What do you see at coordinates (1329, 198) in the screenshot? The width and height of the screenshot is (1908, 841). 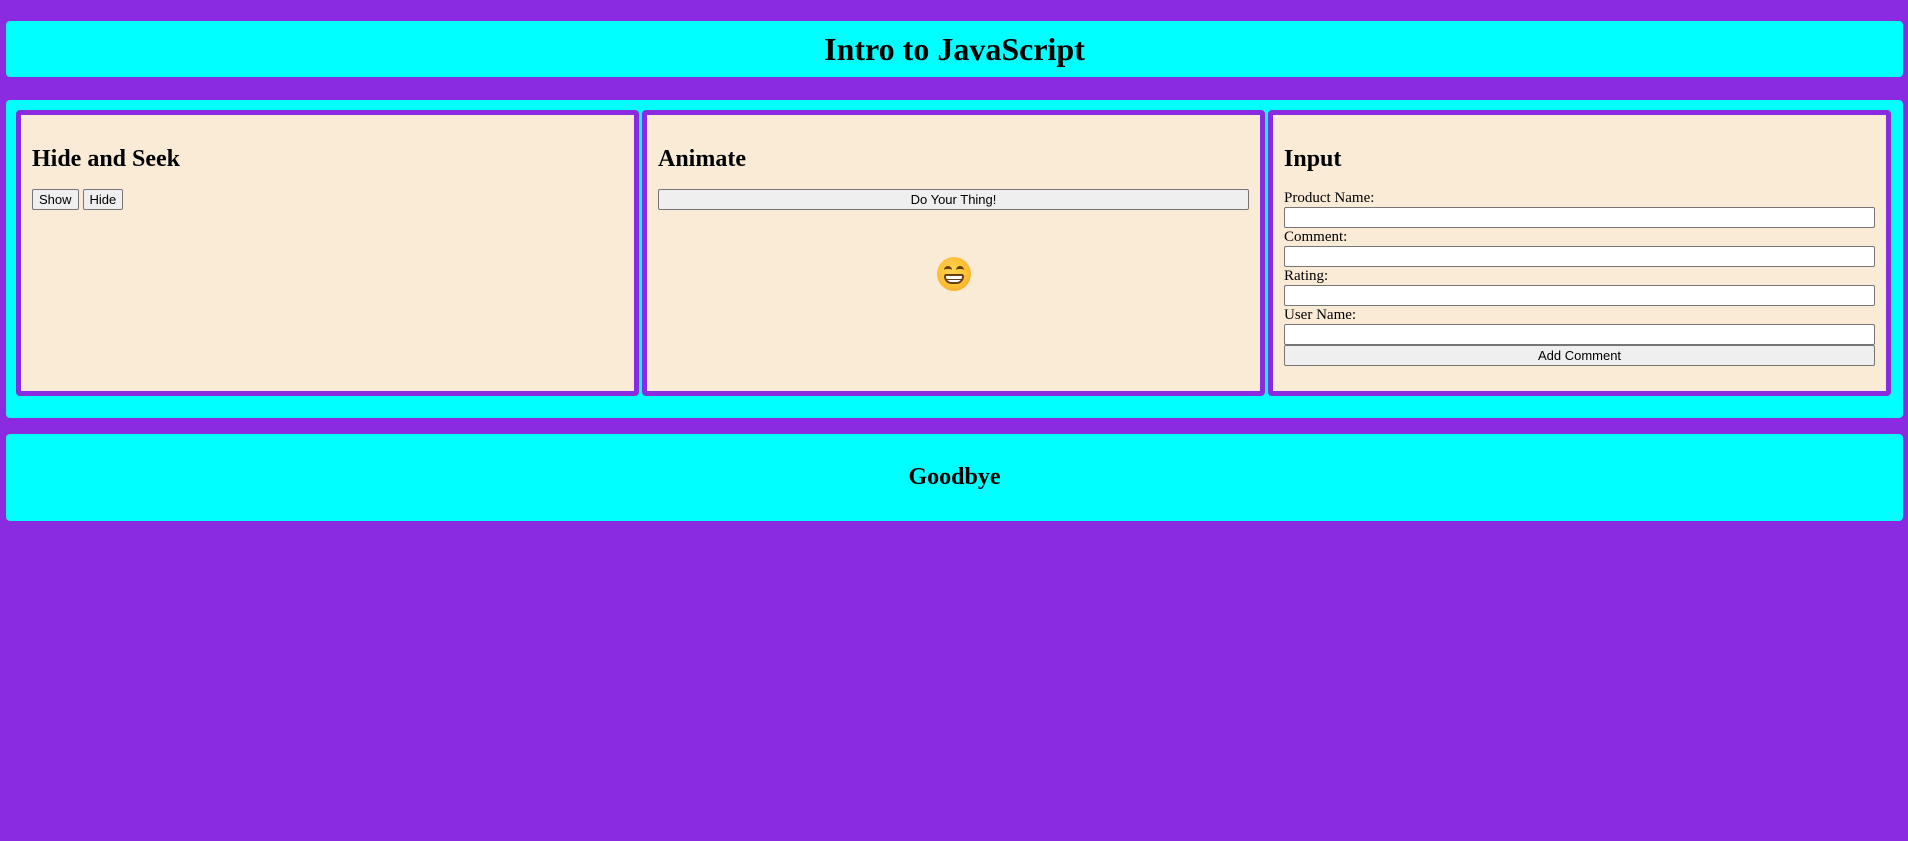 I see `product-name-label: Product Name:` at bounding box center [1329, 198].